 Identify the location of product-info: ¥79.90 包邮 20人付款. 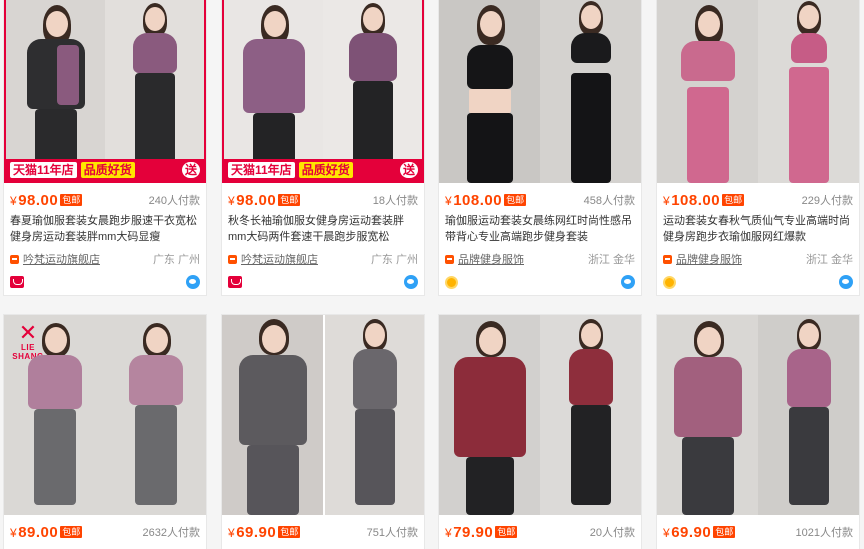
(540, 532).